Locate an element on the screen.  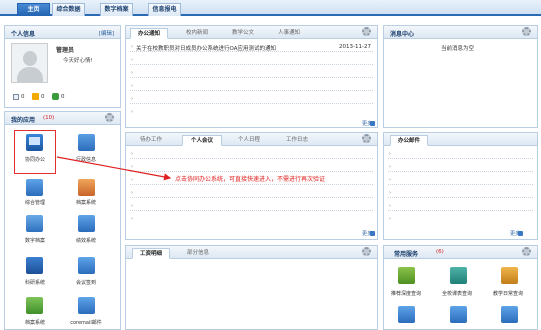
annotation-text: 点击协同办公系统，可直接快速进入，不需进行再次验证 is located at coordinates (250, 179).